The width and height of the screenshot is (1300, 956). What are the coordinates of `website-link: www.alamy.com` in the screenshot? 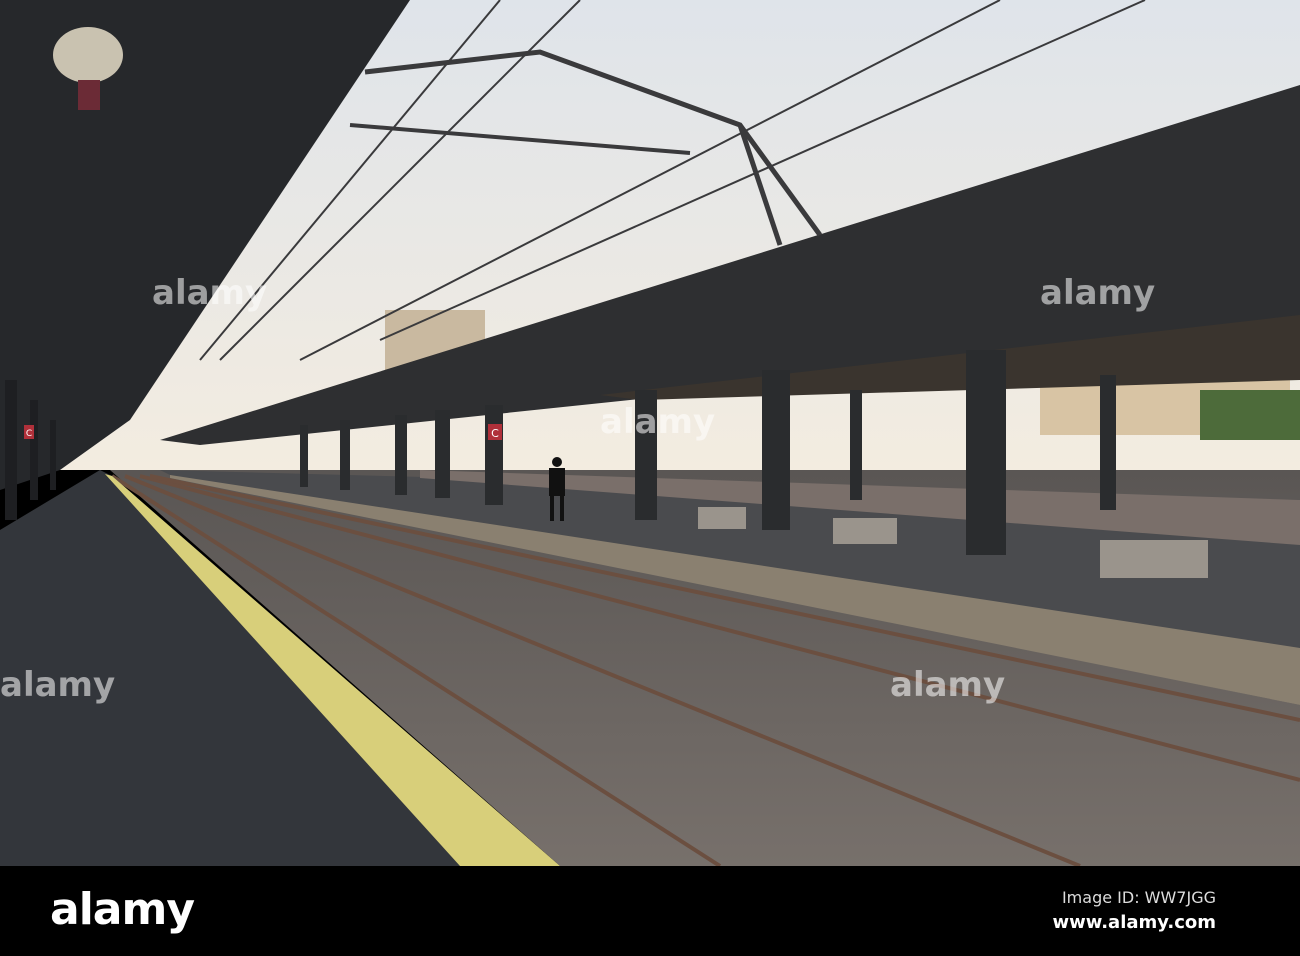 It's located at (1134, 922).